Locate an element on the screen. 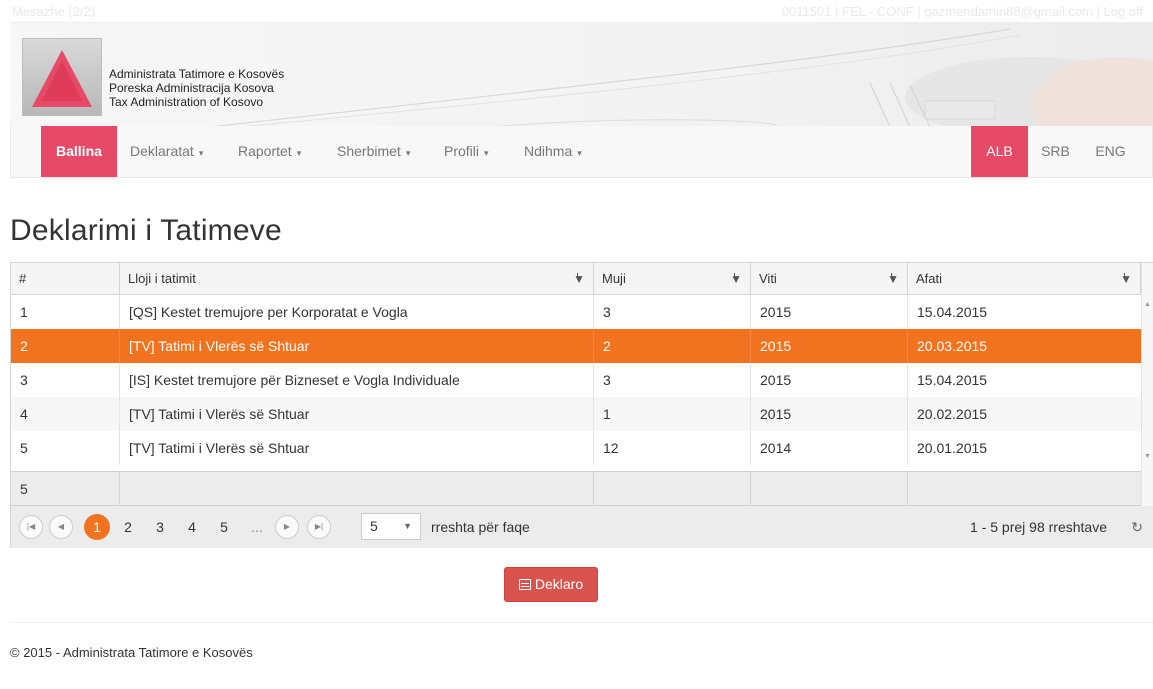 This screenshot has width=1153, height=689. column-header-label: Lloji i tatimit is located at coordinates (162, 278).